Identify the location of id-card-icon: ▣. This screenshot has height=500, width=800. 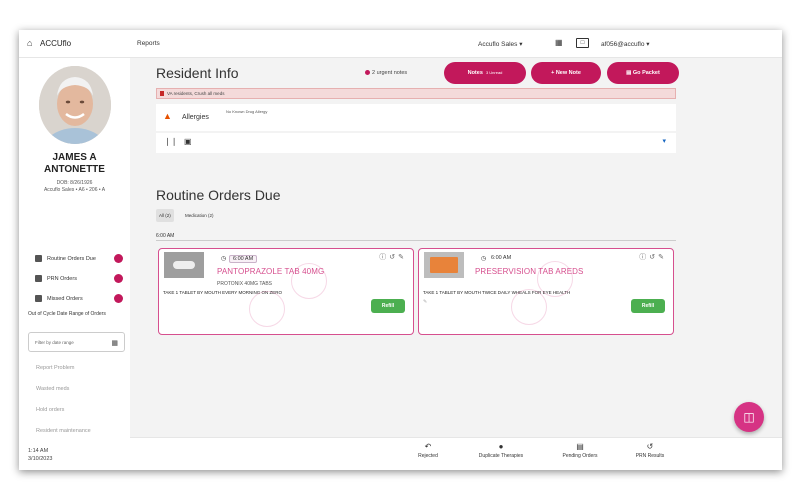
(188, 141).